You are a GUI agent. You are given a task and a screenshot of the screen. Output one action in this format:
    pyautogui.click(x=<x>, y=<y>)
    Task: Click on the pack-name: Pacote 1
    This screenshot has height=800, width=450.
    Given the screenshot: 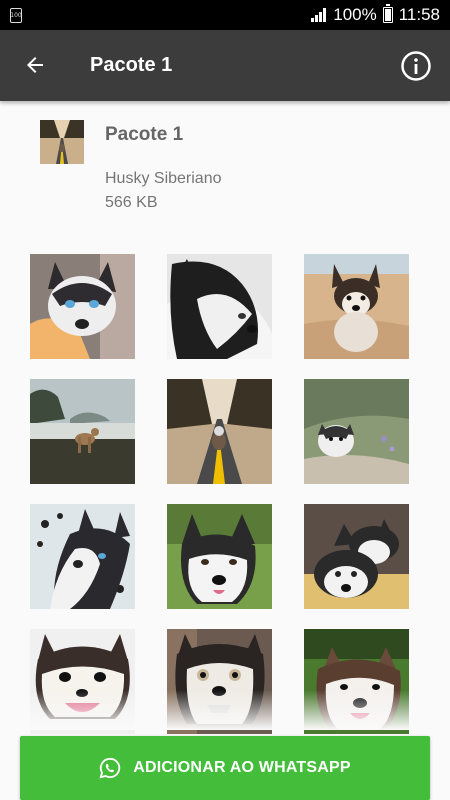 What is the action you would take?
    pyautogui.click(x=144, y=134)
    